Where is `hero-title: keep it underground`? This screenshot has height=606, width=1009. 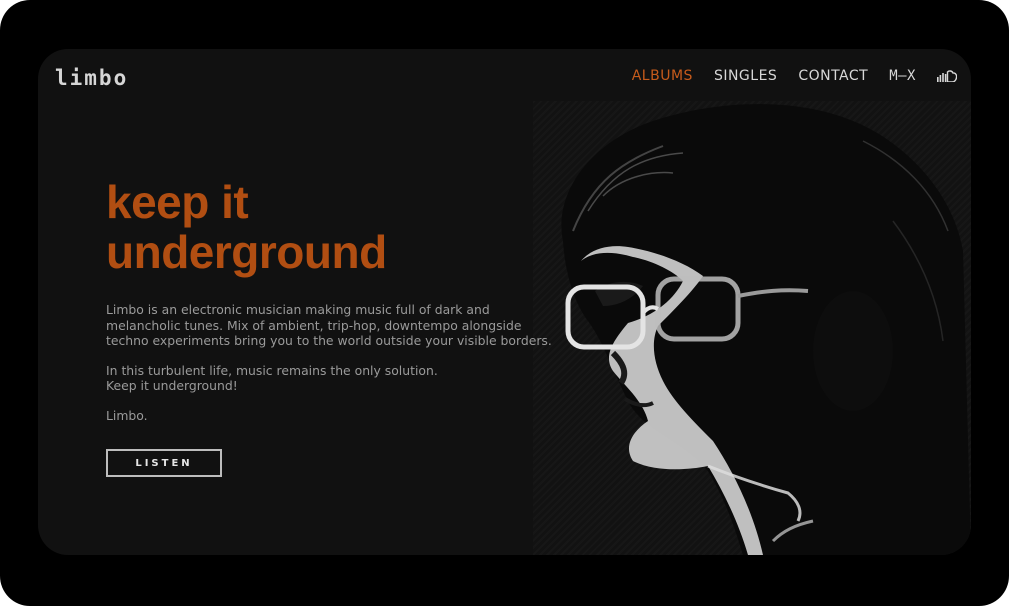 hero-title: keep it underground is located at coordinates (246, 227).